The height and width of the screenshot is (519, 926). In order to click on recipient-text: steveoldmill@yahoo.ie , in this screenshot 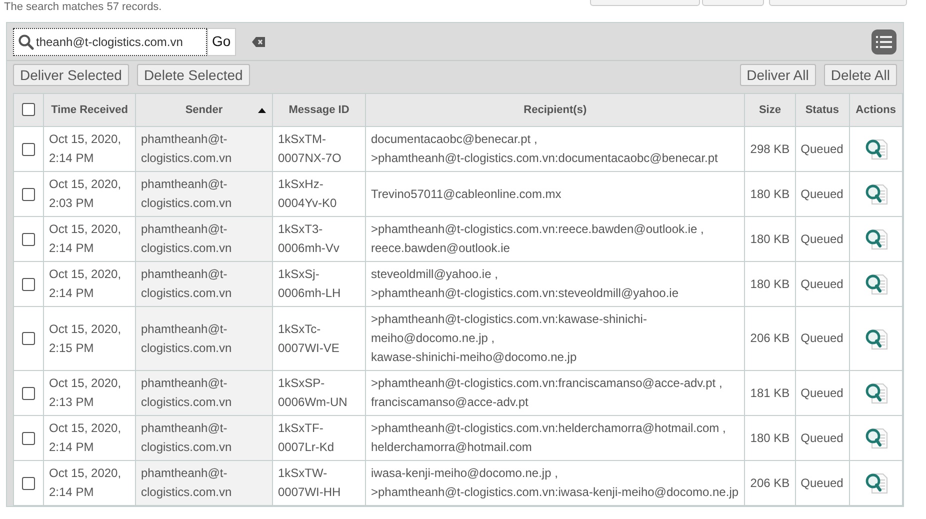, I will do `click(435, 274)`.